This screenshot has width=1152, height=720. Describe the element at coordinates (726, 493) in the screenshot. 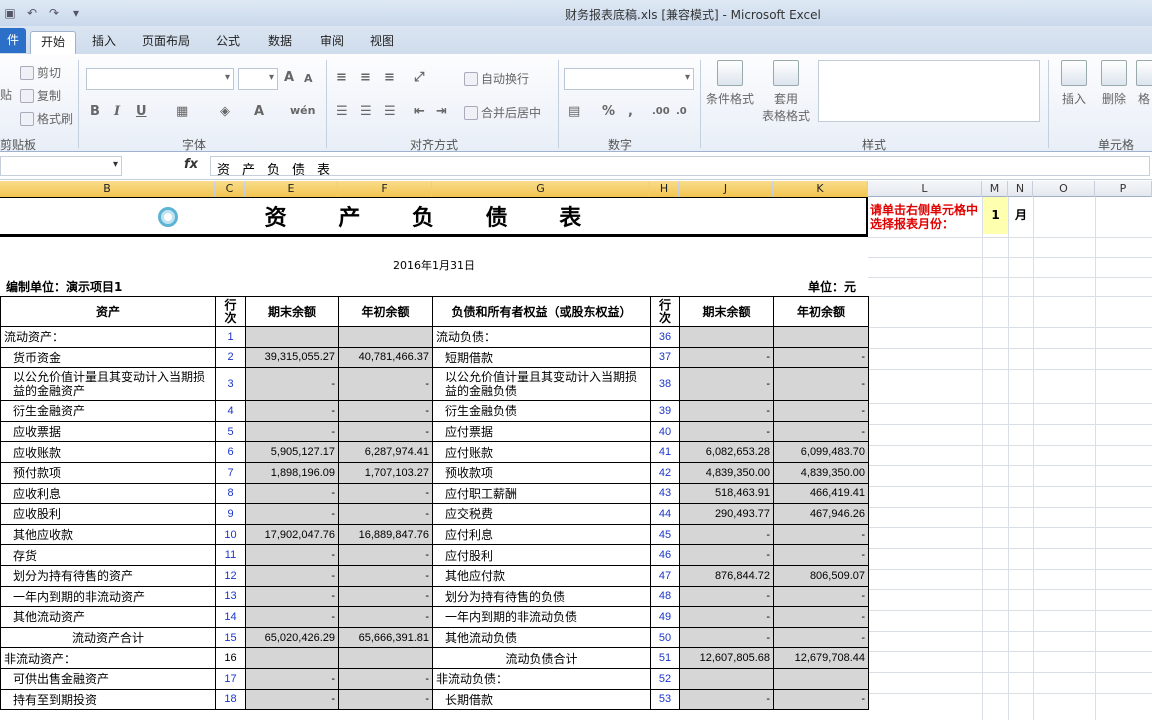

I see `liab-end-cell: 518,463.91` at that location.